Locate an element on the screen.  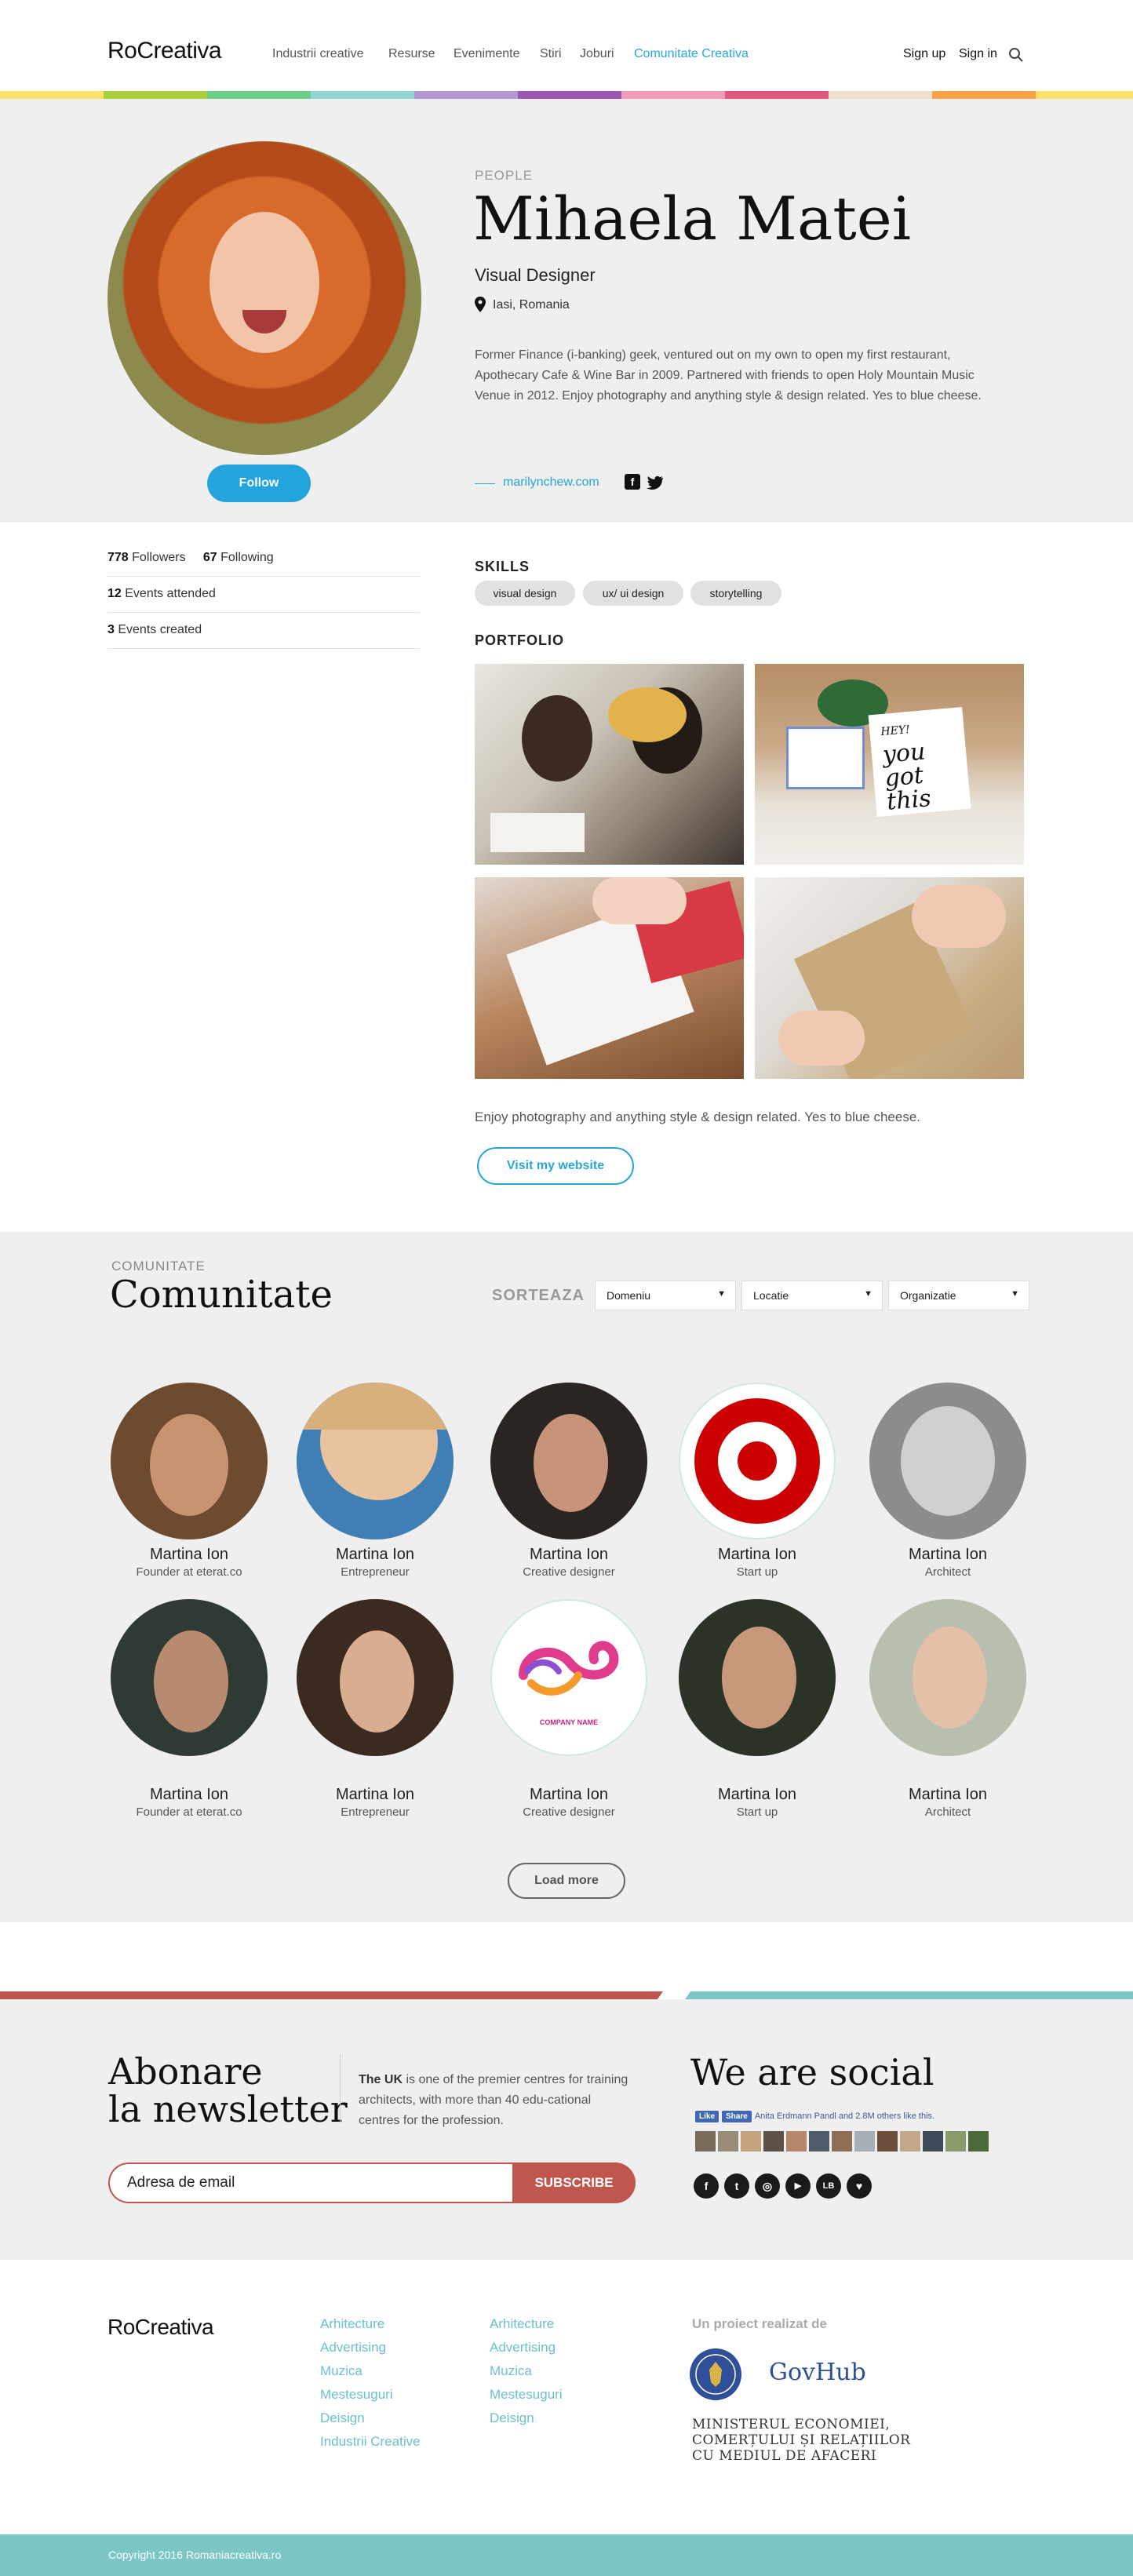
skill-chip: storytelling is located at coordinates (735, 593).